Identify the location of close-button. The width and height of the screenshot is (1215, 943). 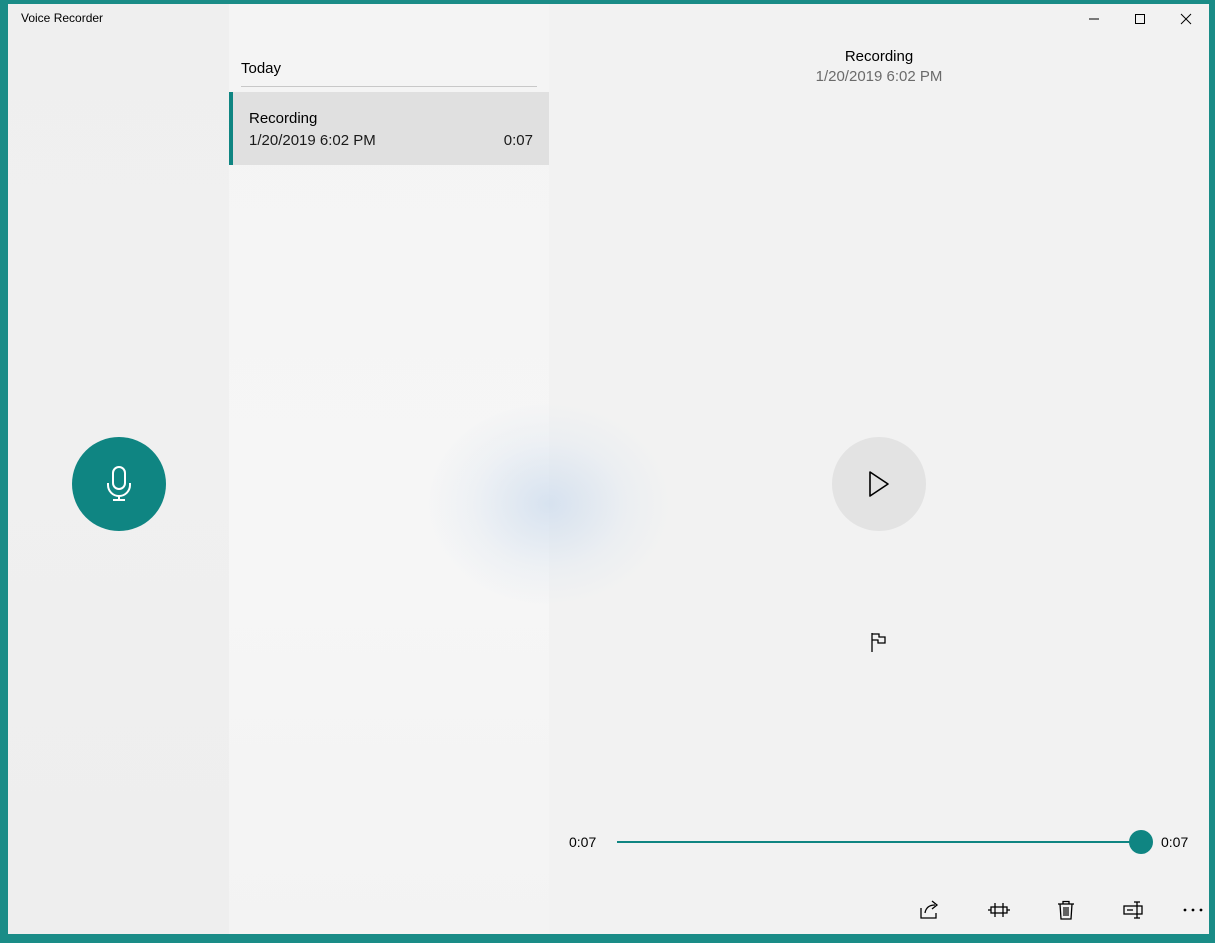
(1186, 19).